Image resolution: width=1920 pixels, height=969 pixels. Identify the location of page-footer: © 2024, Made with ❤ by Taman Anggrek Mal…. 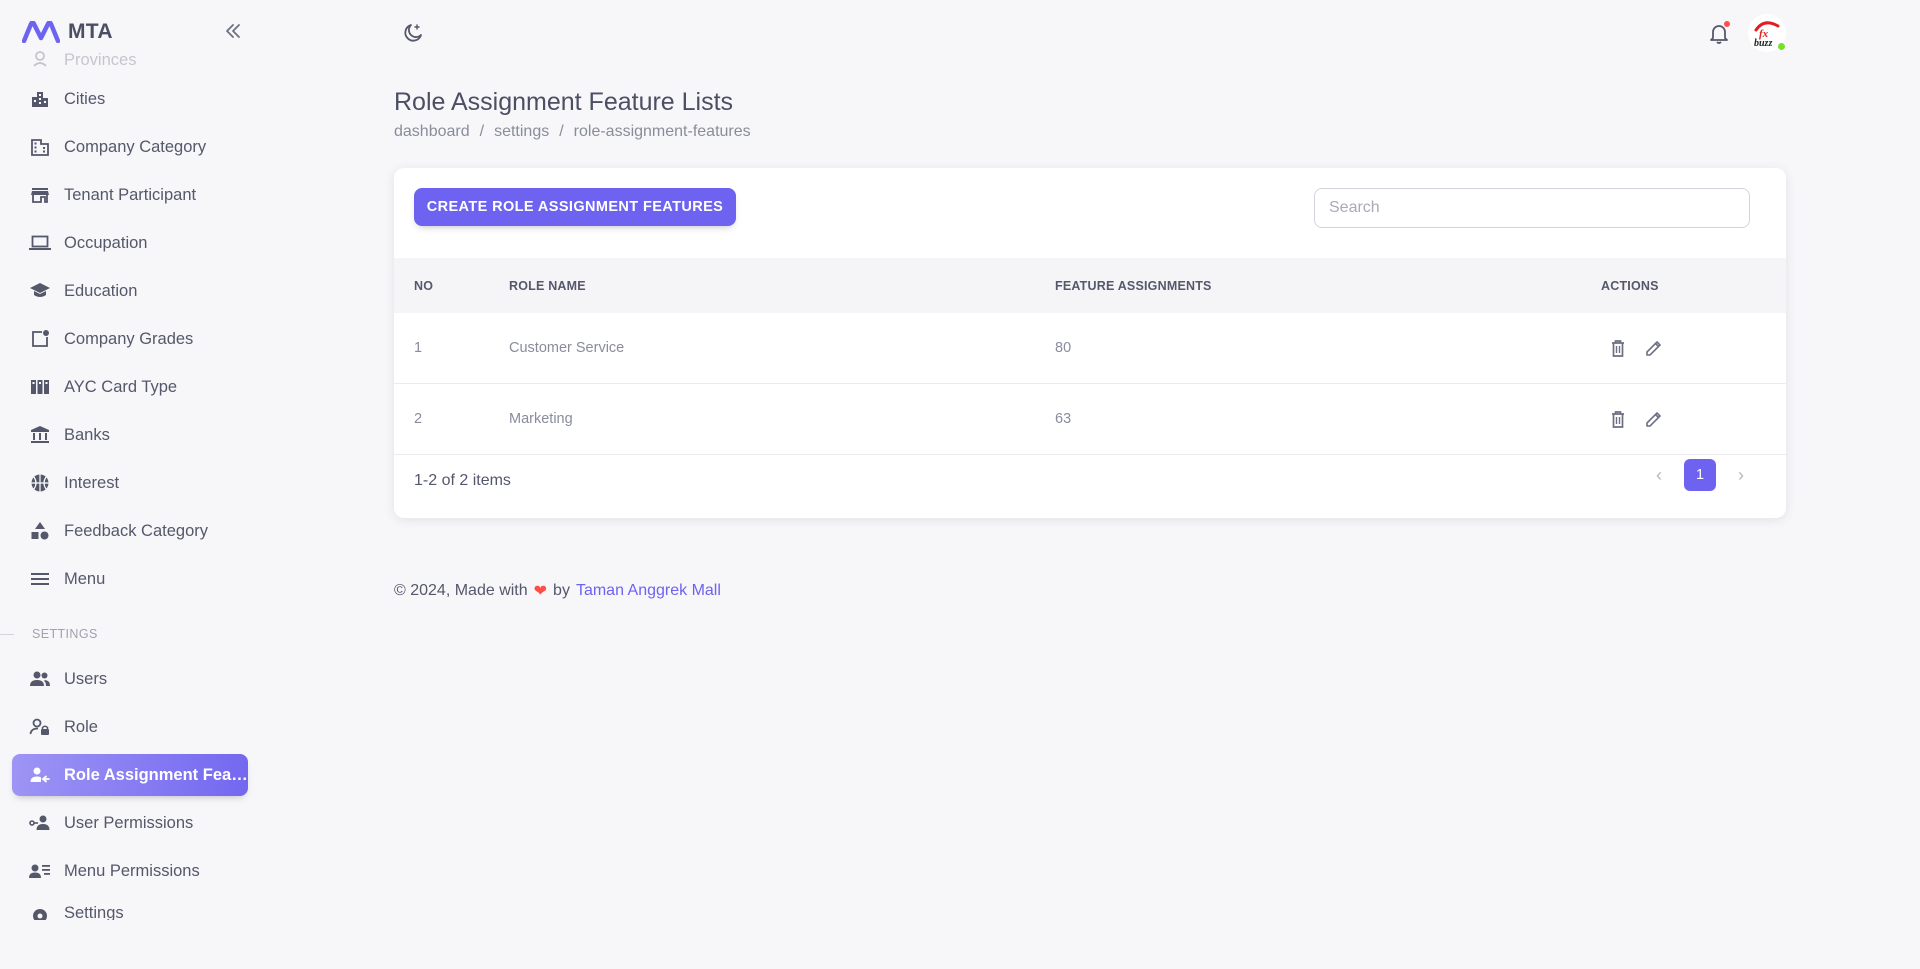
(557, 591).